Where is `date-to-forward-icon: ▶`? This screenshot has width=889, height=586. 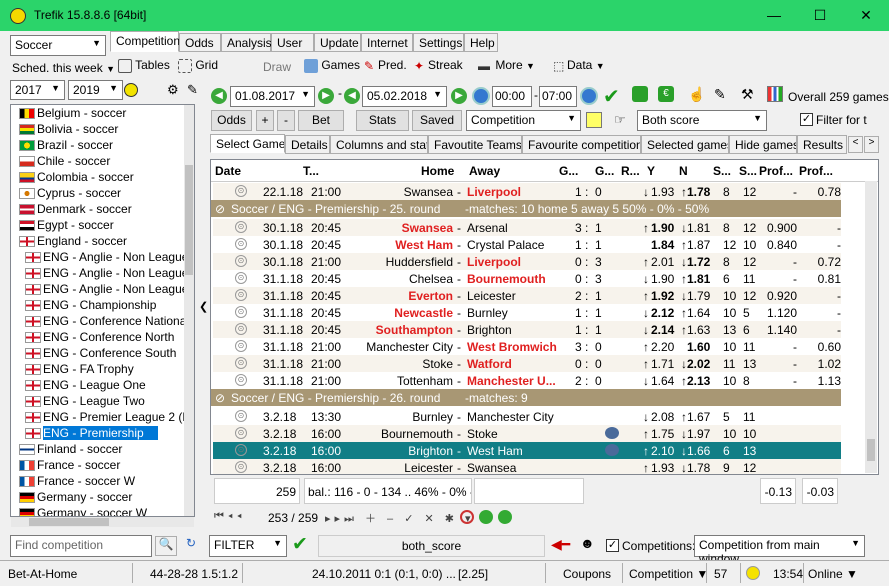 date-to-forward-icon: ▶ is located at coordinates (459, 96).